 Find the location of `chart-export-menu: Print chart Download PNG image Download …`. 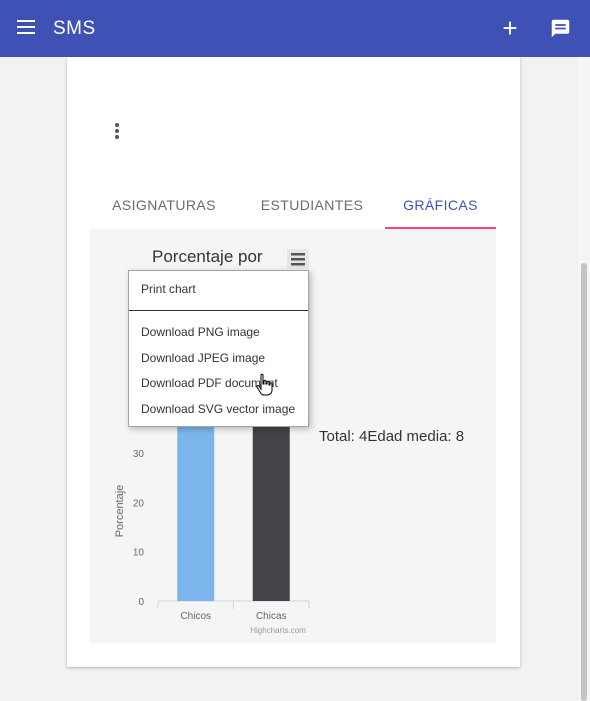

chart-export-menu: Print chart Download PNG image Download … is located at coordinates (218, 348).